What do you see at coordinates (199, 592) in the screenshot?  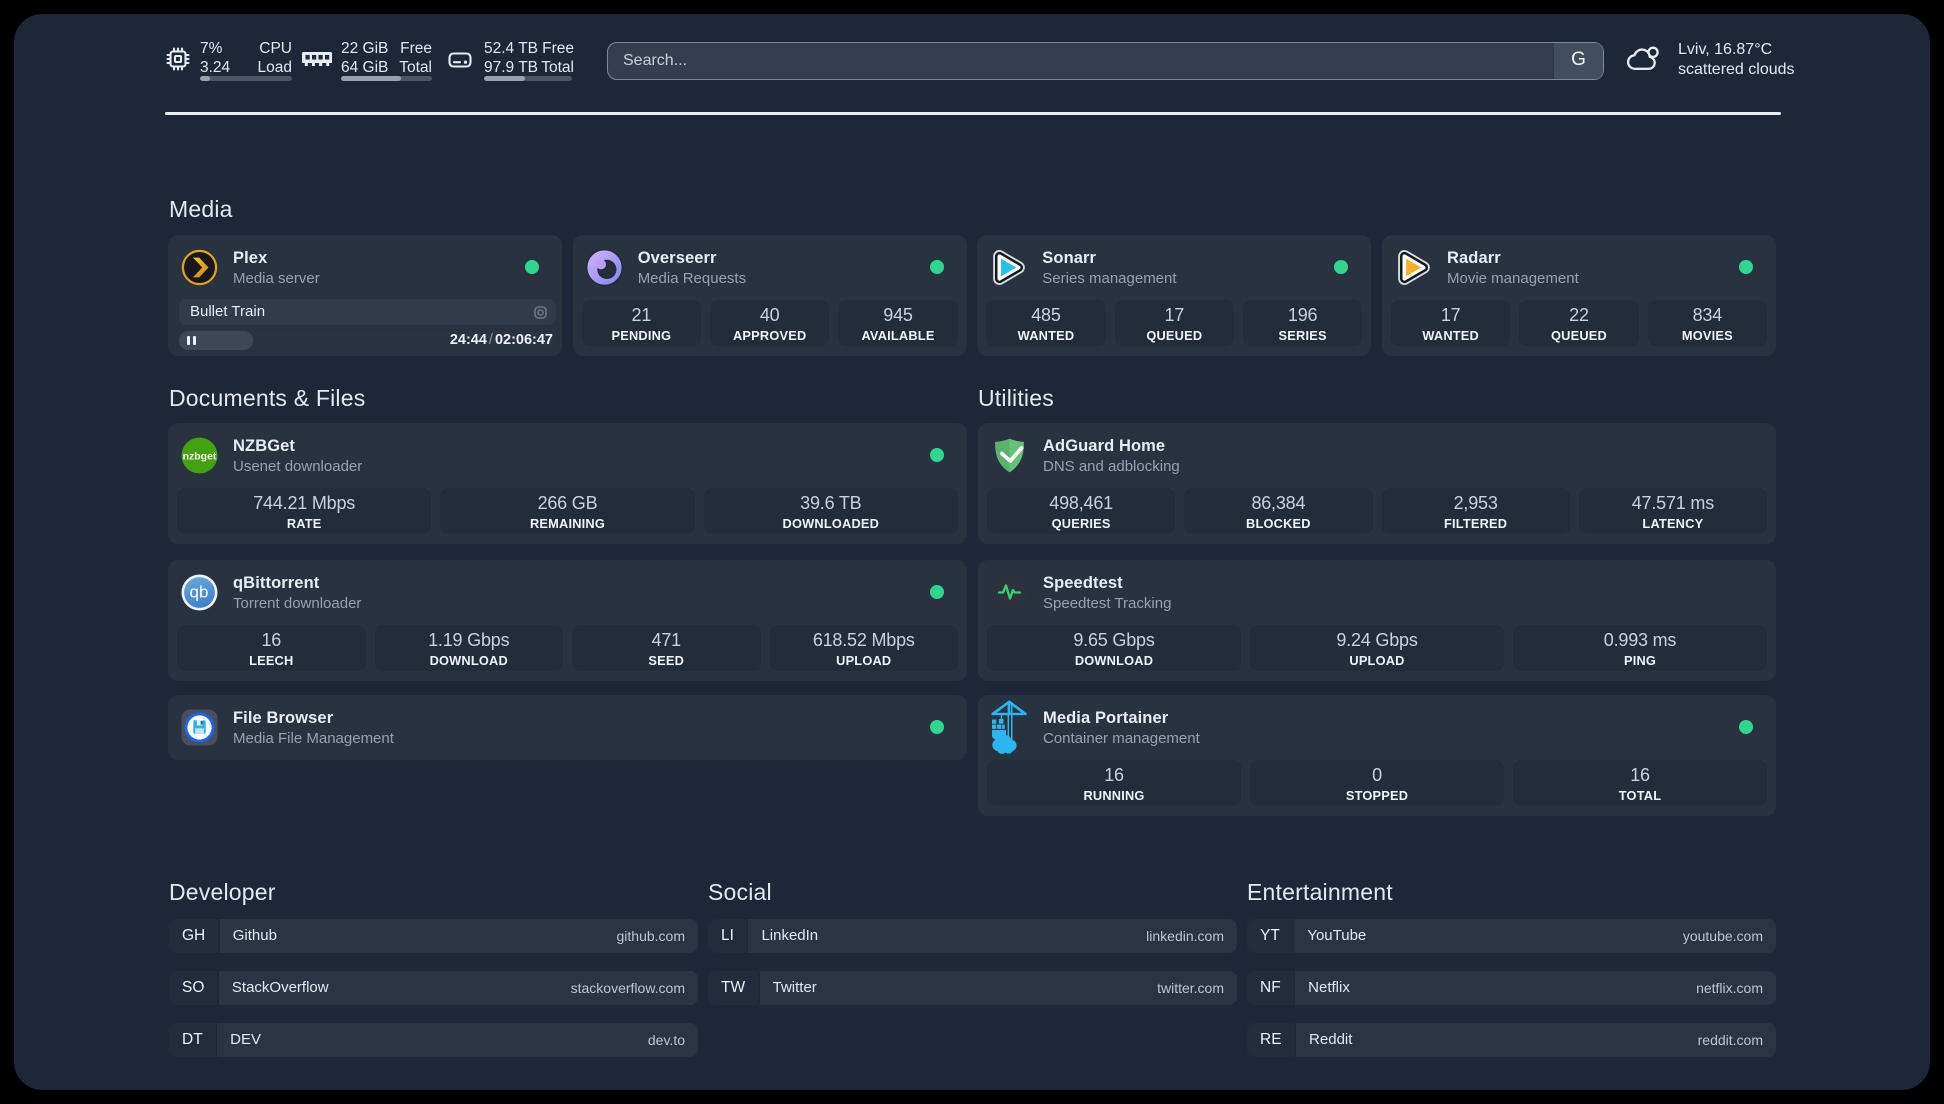 I see `svg-text: qb` at bounding box center [199, 592].